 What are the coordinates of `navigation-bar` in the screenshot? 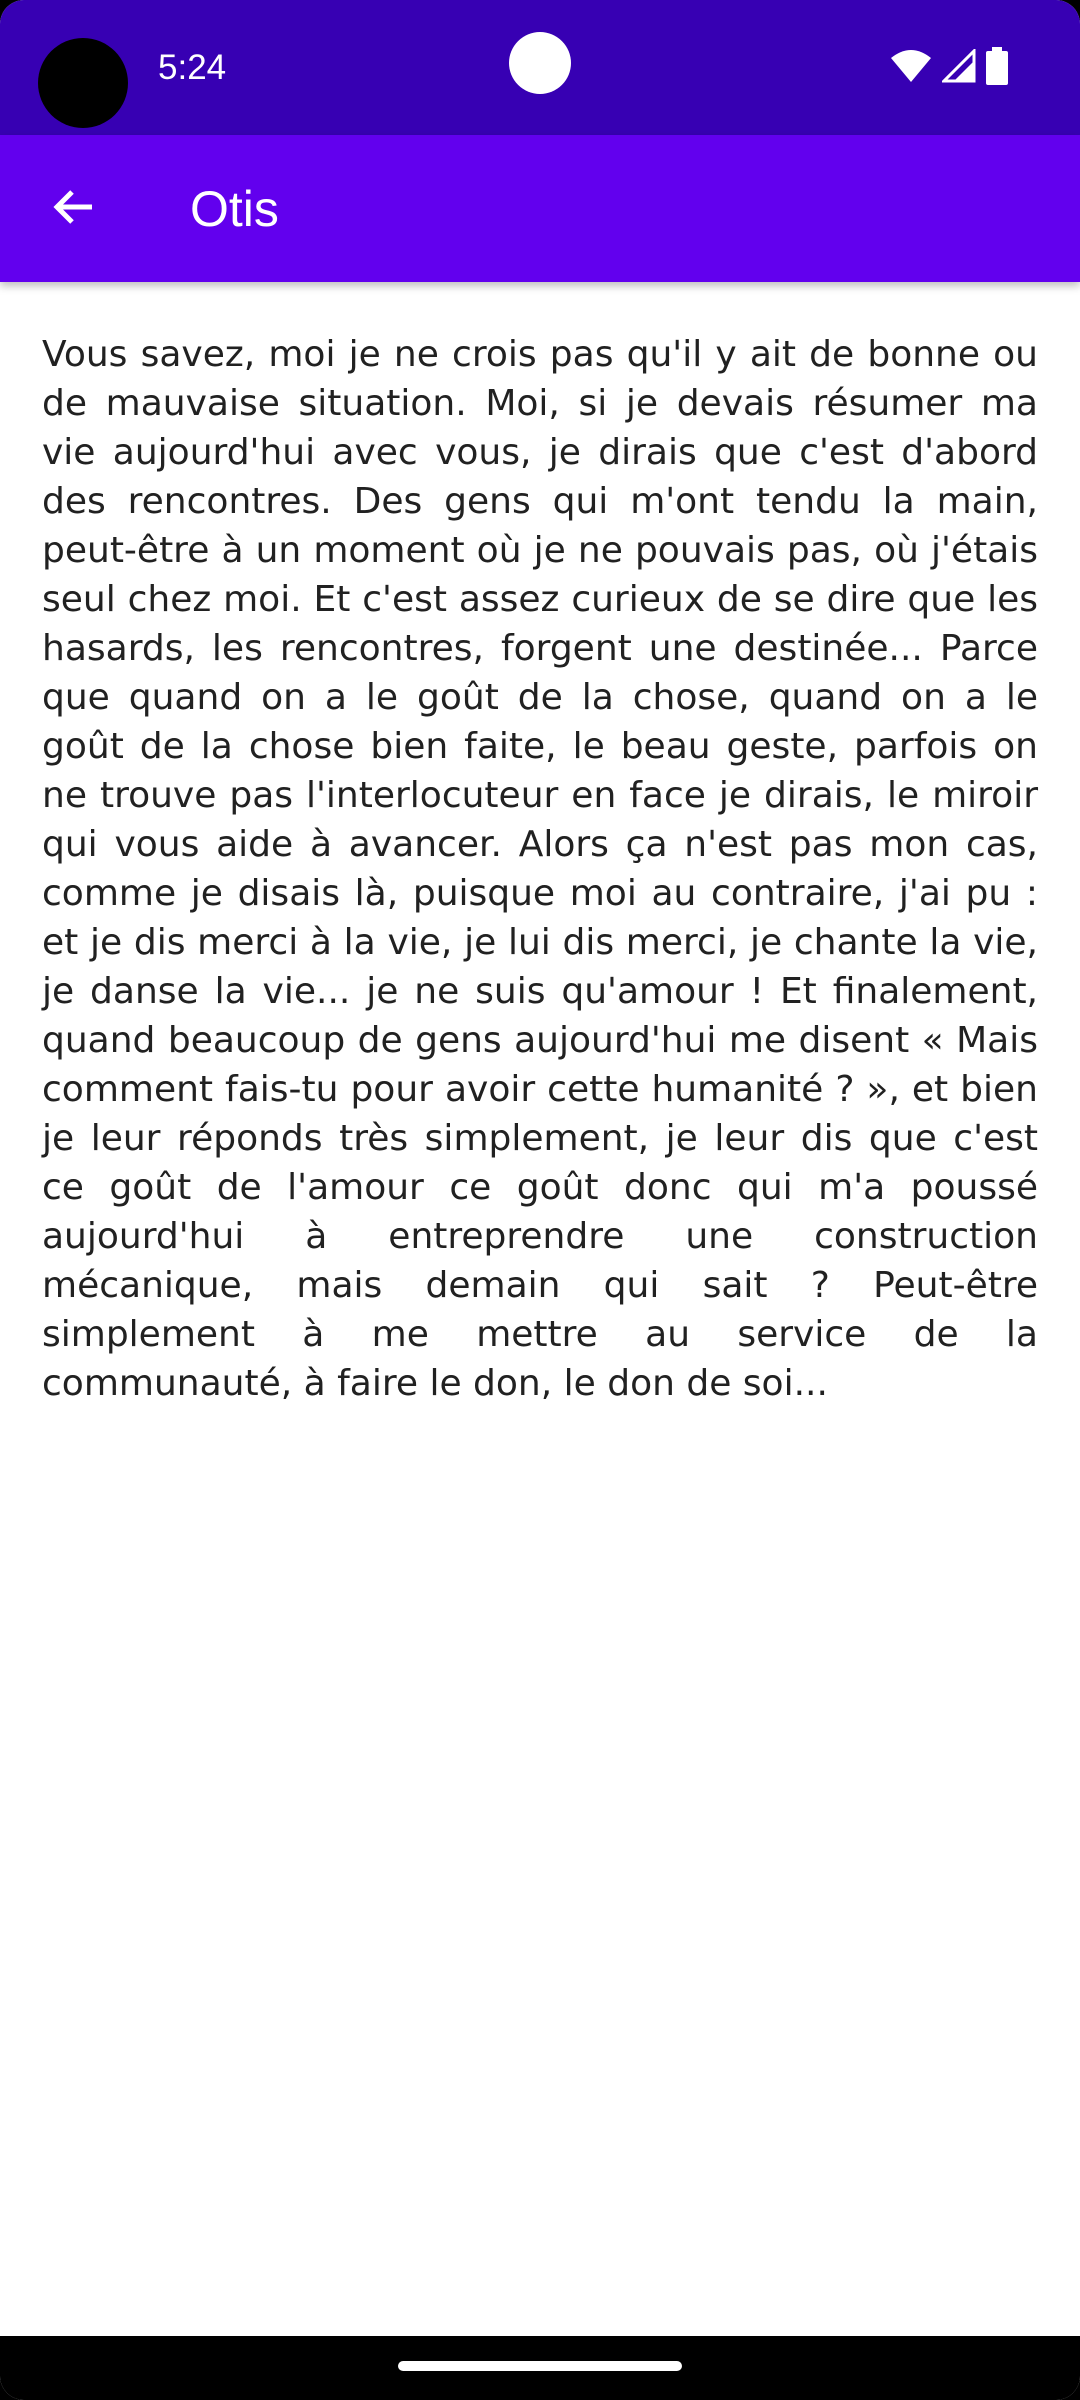 It's located at (540, 2368).